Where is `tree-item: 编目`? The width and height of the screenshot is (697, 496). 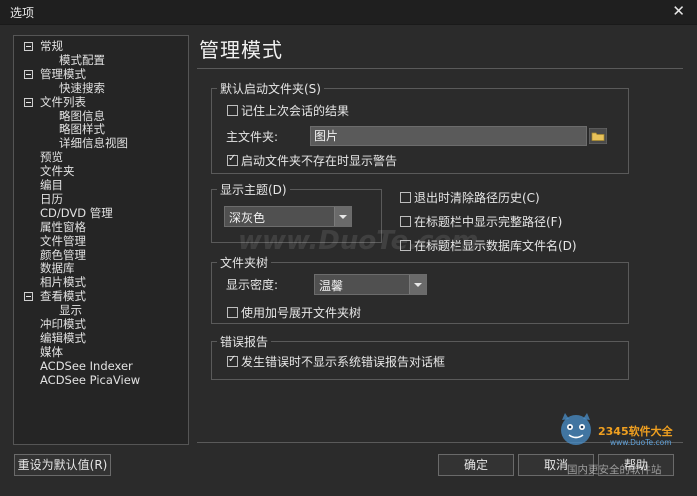 tree-item: 编目 is located at coordinates (51, 185).